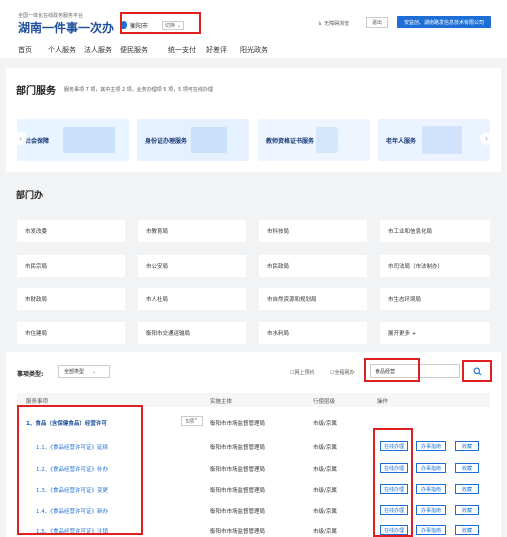 Image resolution: width=507 pixels, height=537 pixels. I want to click on col-header-level: 行使层级, so click(324, 402).